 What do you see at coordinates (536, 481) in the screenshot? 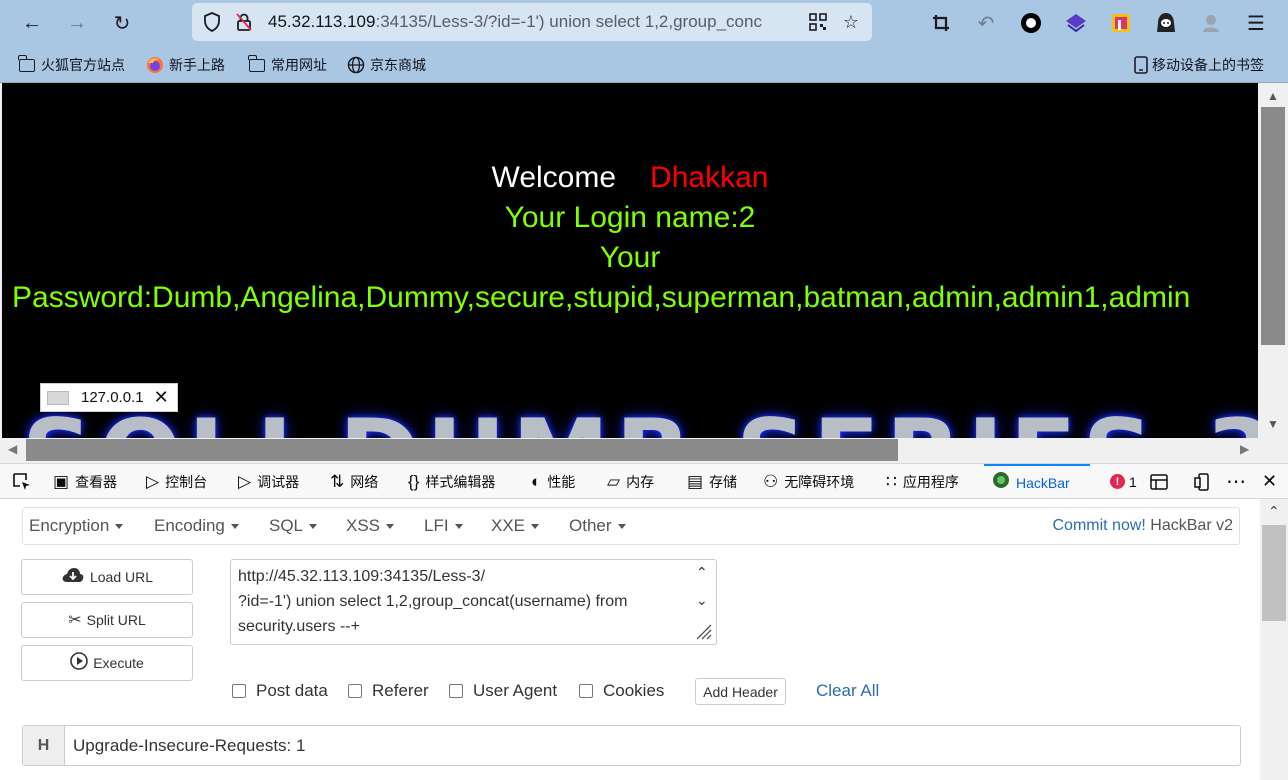
I see `performance-icon: ◐` at bounding box center [536, 481].